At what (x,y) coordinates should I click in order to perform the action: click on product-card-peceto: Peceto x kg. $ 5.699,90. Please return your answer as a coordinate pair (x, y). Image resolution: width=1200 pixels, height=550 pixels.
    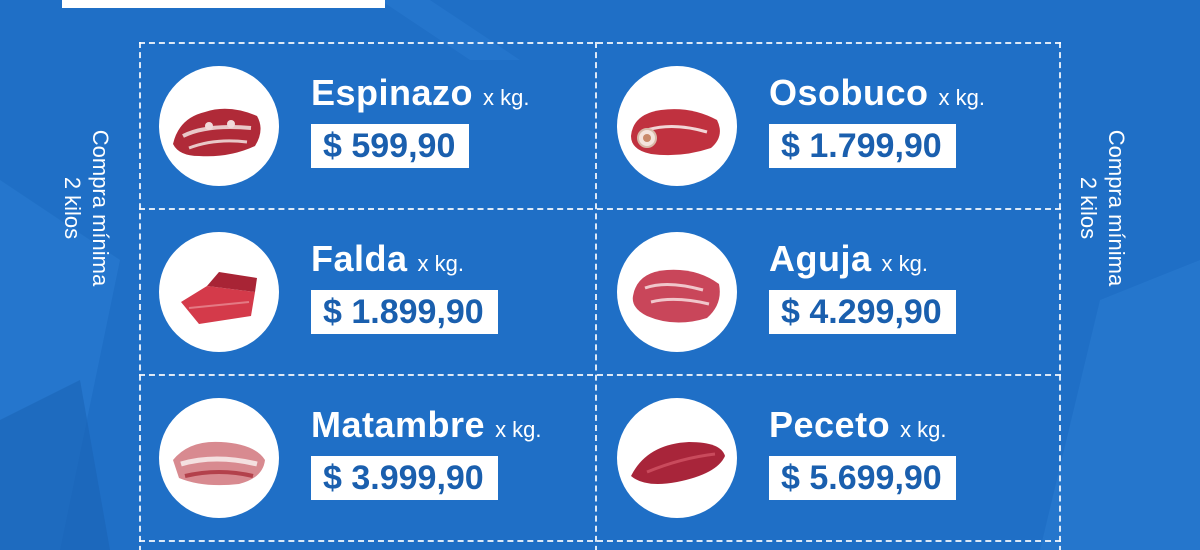
    Looking at the image, I should click on (825, 457).